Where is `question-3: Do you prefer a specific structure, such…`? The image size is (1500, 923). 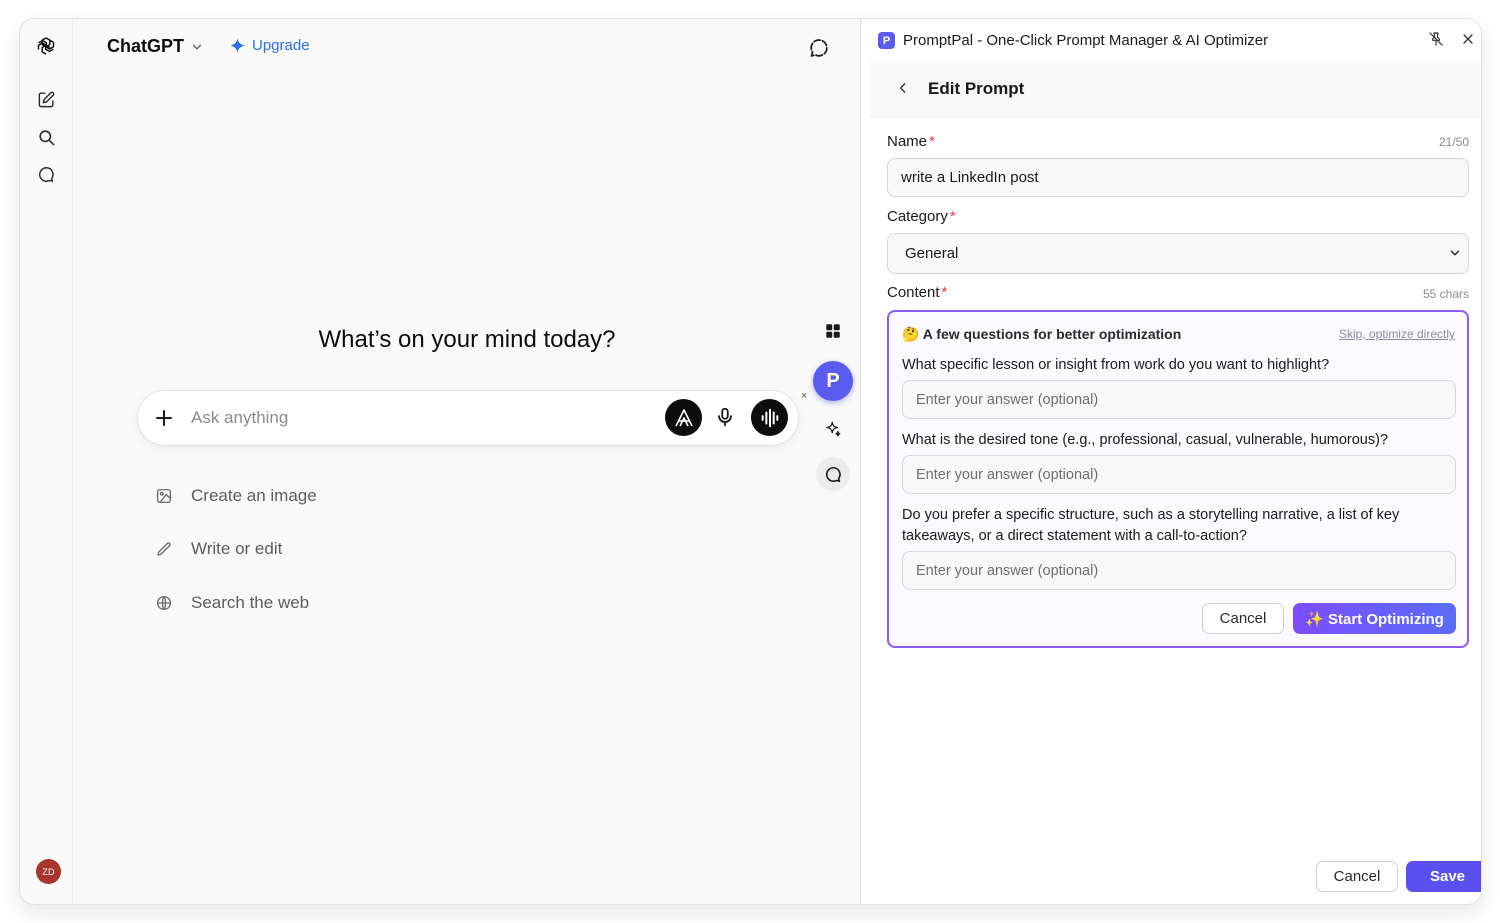 question-3: Do you prefer a specific structure, such… is located at coordinates (1151, 525).